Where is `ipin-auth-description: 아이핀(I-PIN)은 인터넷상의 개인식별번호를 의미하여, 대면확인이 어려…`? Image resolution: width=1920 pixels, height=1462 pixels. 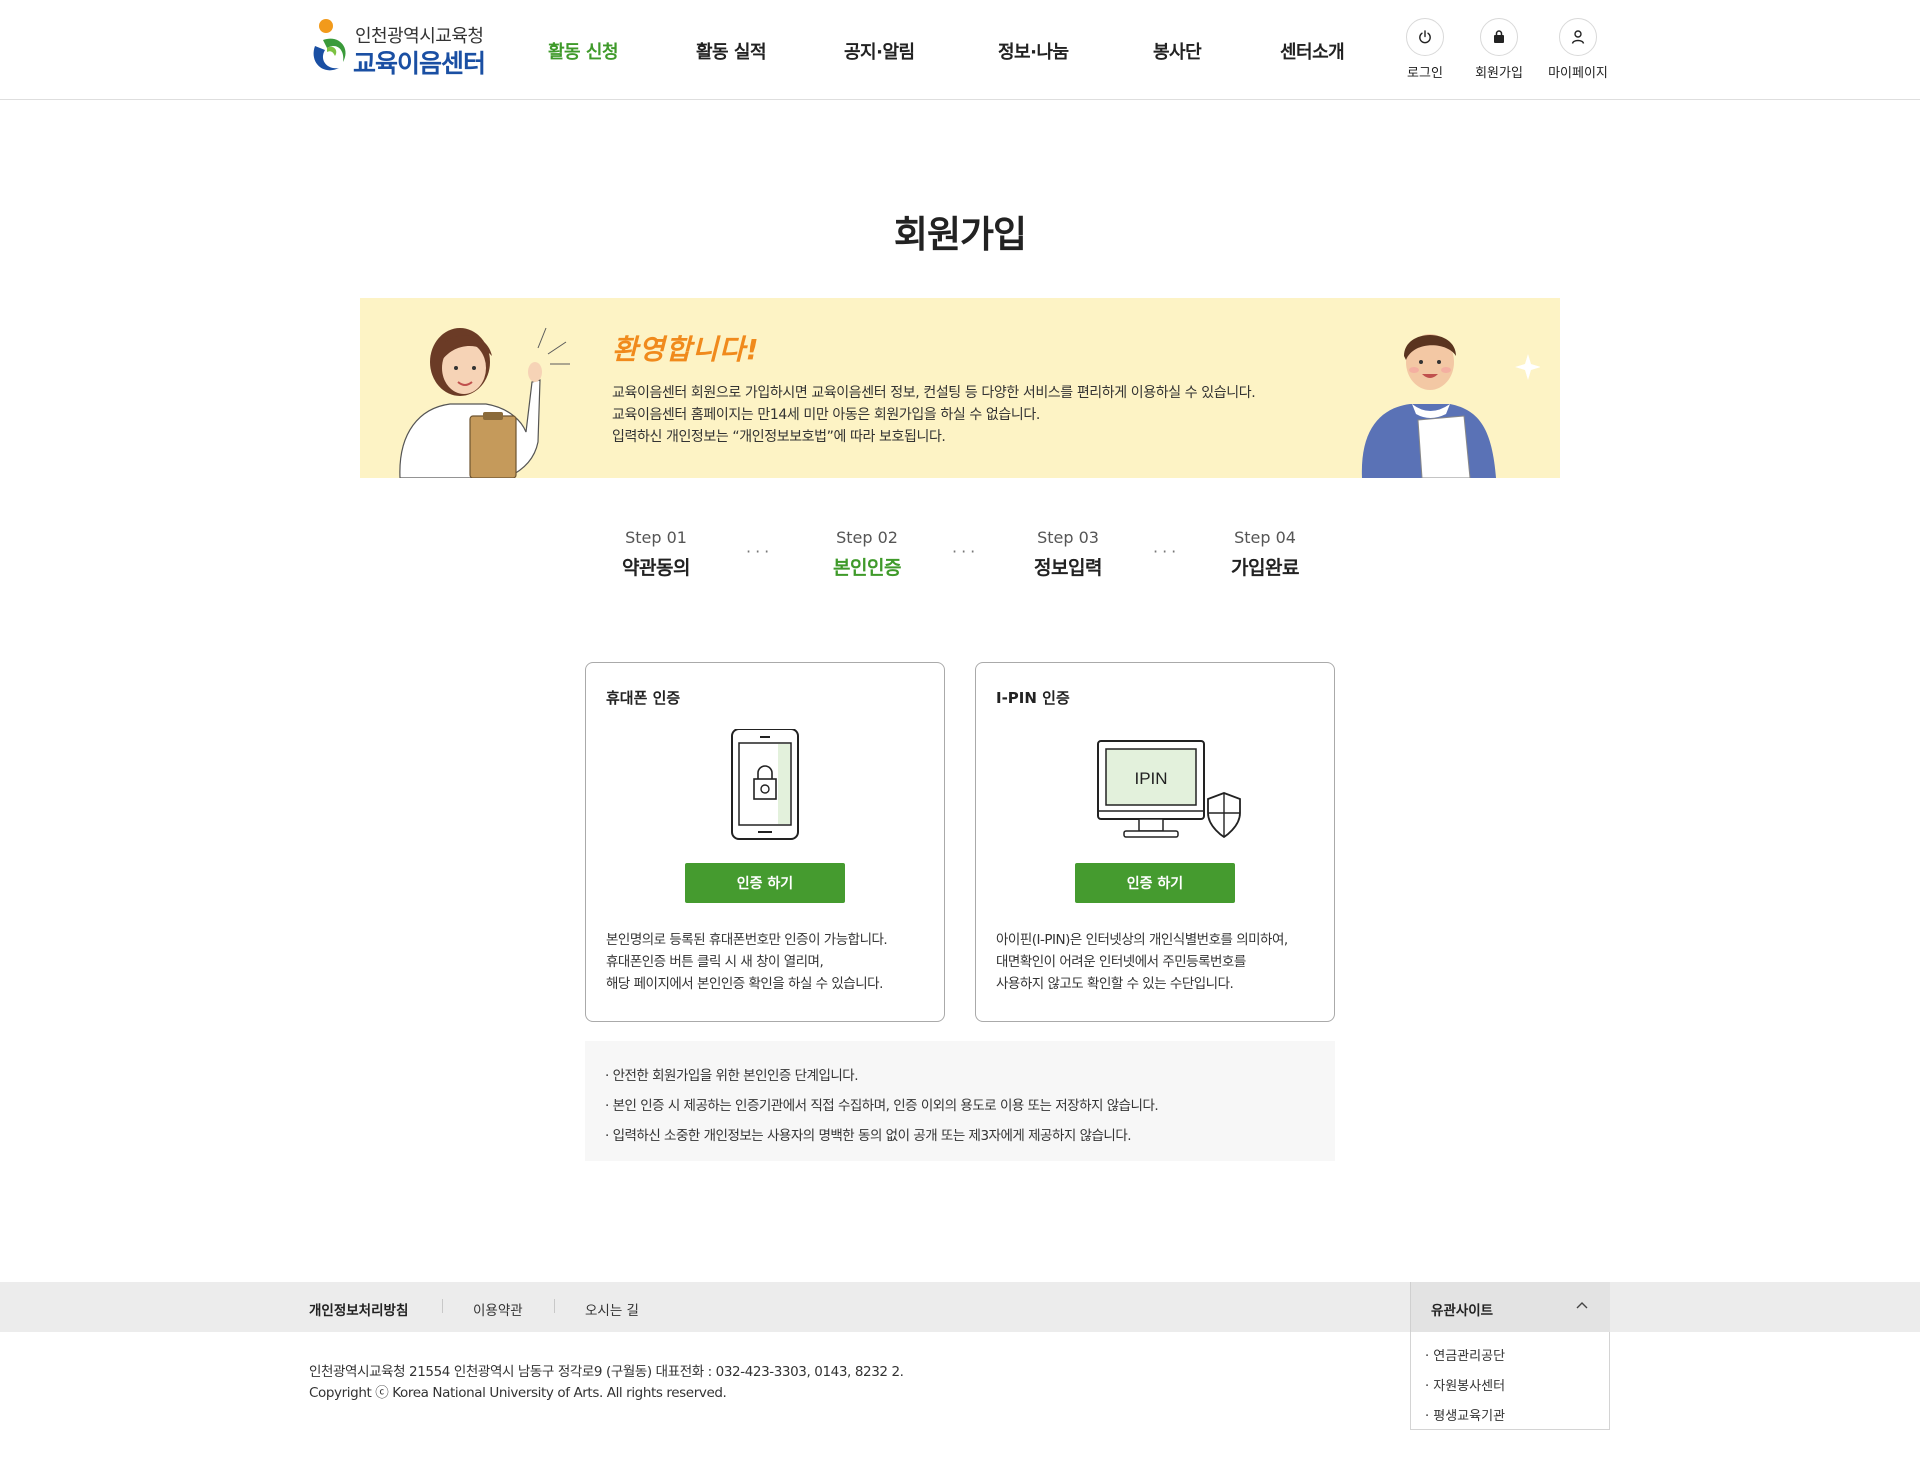 ipin-auth-description: 아이핀(I-PIN)은 인터넷상의 개인식별번호를 의미하여, 대면확인이 어려… is located at coordinates (1161, 962).